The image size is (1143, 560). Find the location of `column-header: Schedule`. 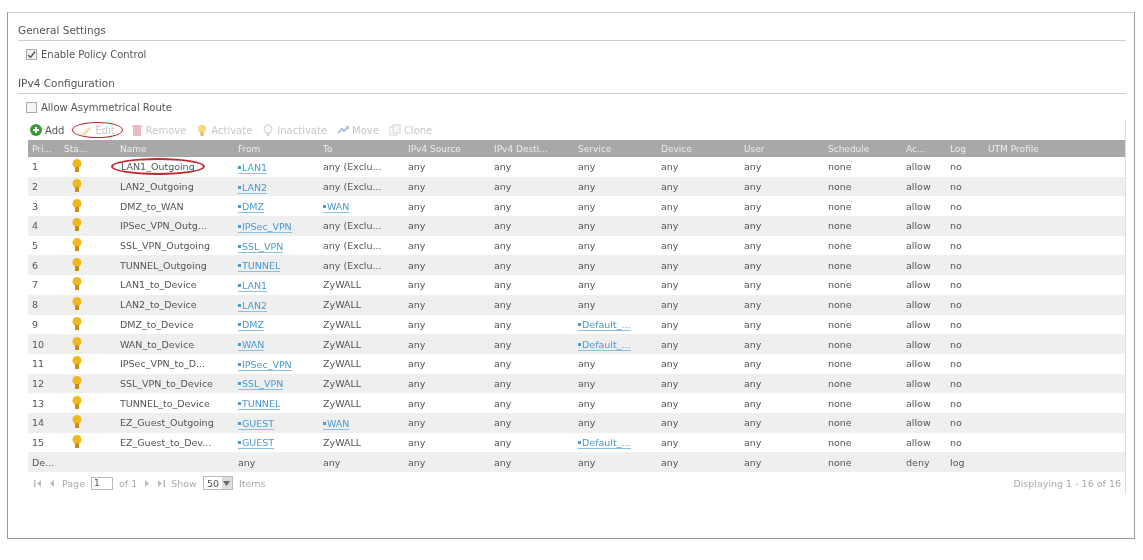

column-header: Schedule is located at coordinates (863, 148).